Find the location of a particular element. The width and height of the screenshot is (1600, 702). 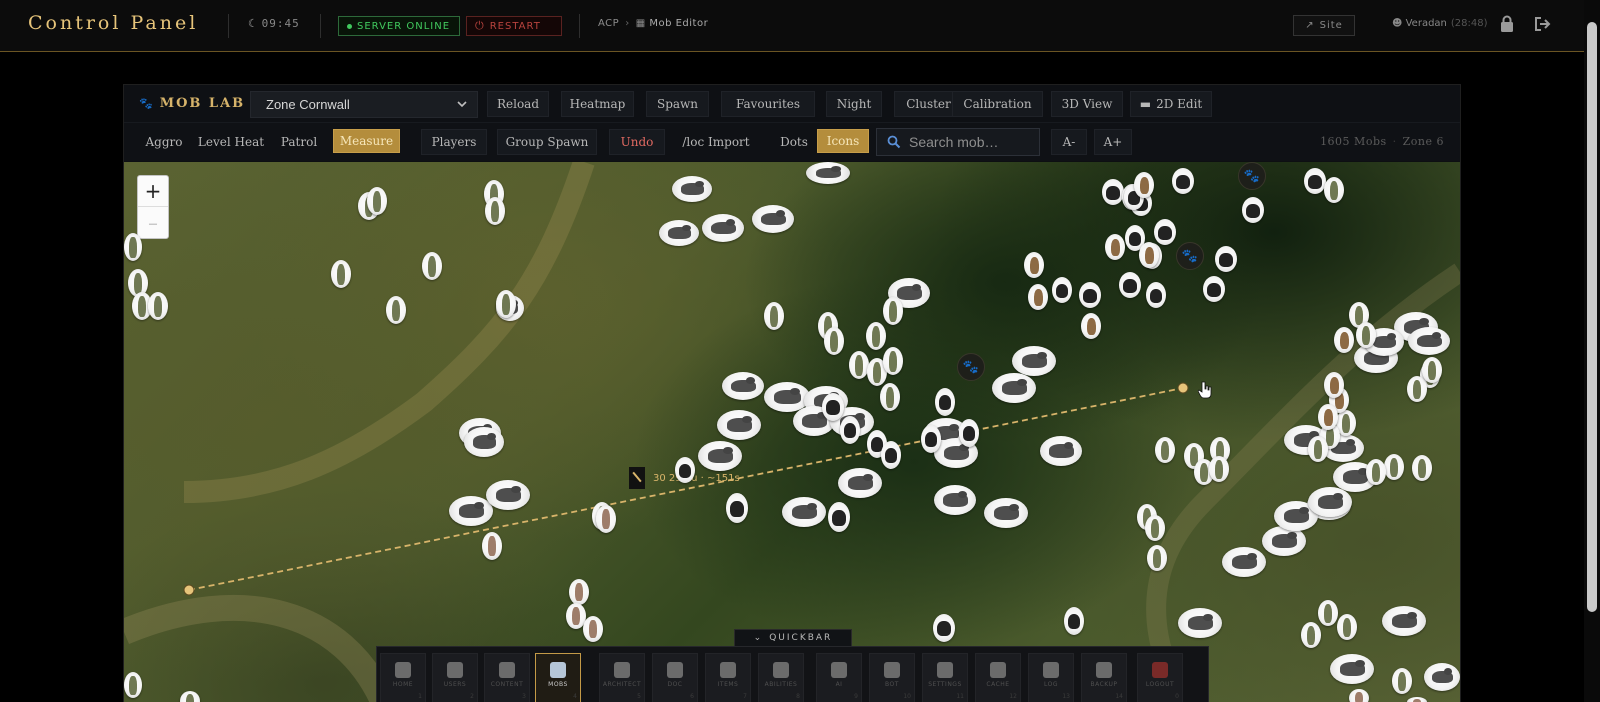

quickbar-item-home: HOME 1 is located at coordinates (403, 677).